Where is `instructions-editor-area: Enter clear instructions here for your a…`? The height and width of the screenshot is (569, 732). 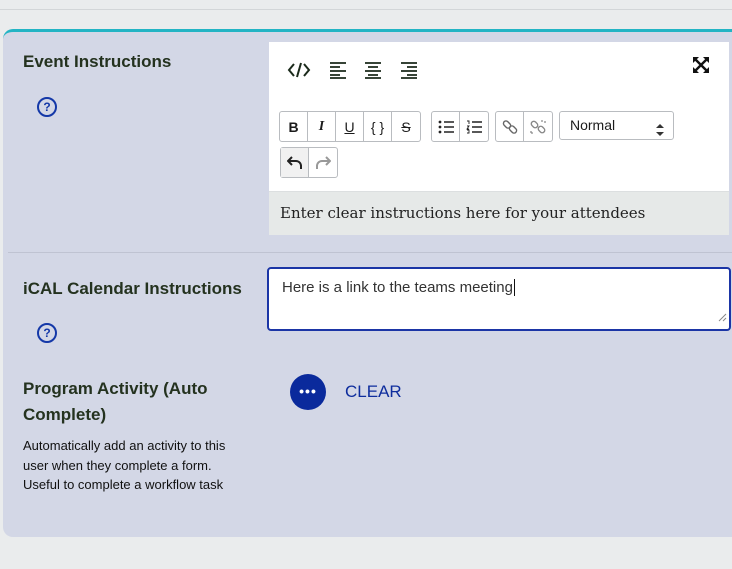 instructions-editor-area: Enter clear instructions here for your a… is located at coordinates (499, 213).